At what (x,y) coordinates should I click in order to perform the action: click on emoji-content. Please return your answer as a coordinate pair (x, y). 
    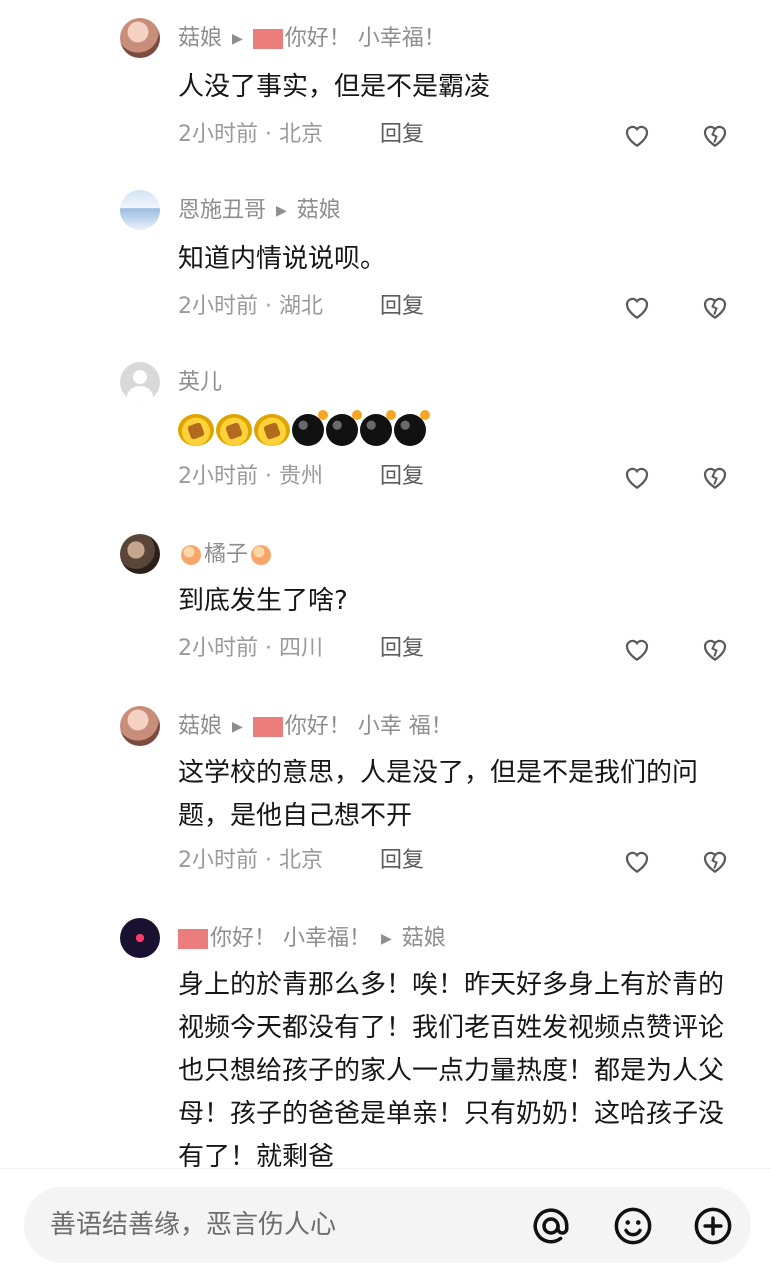
    Looking at the image, I should click on (304, 428).